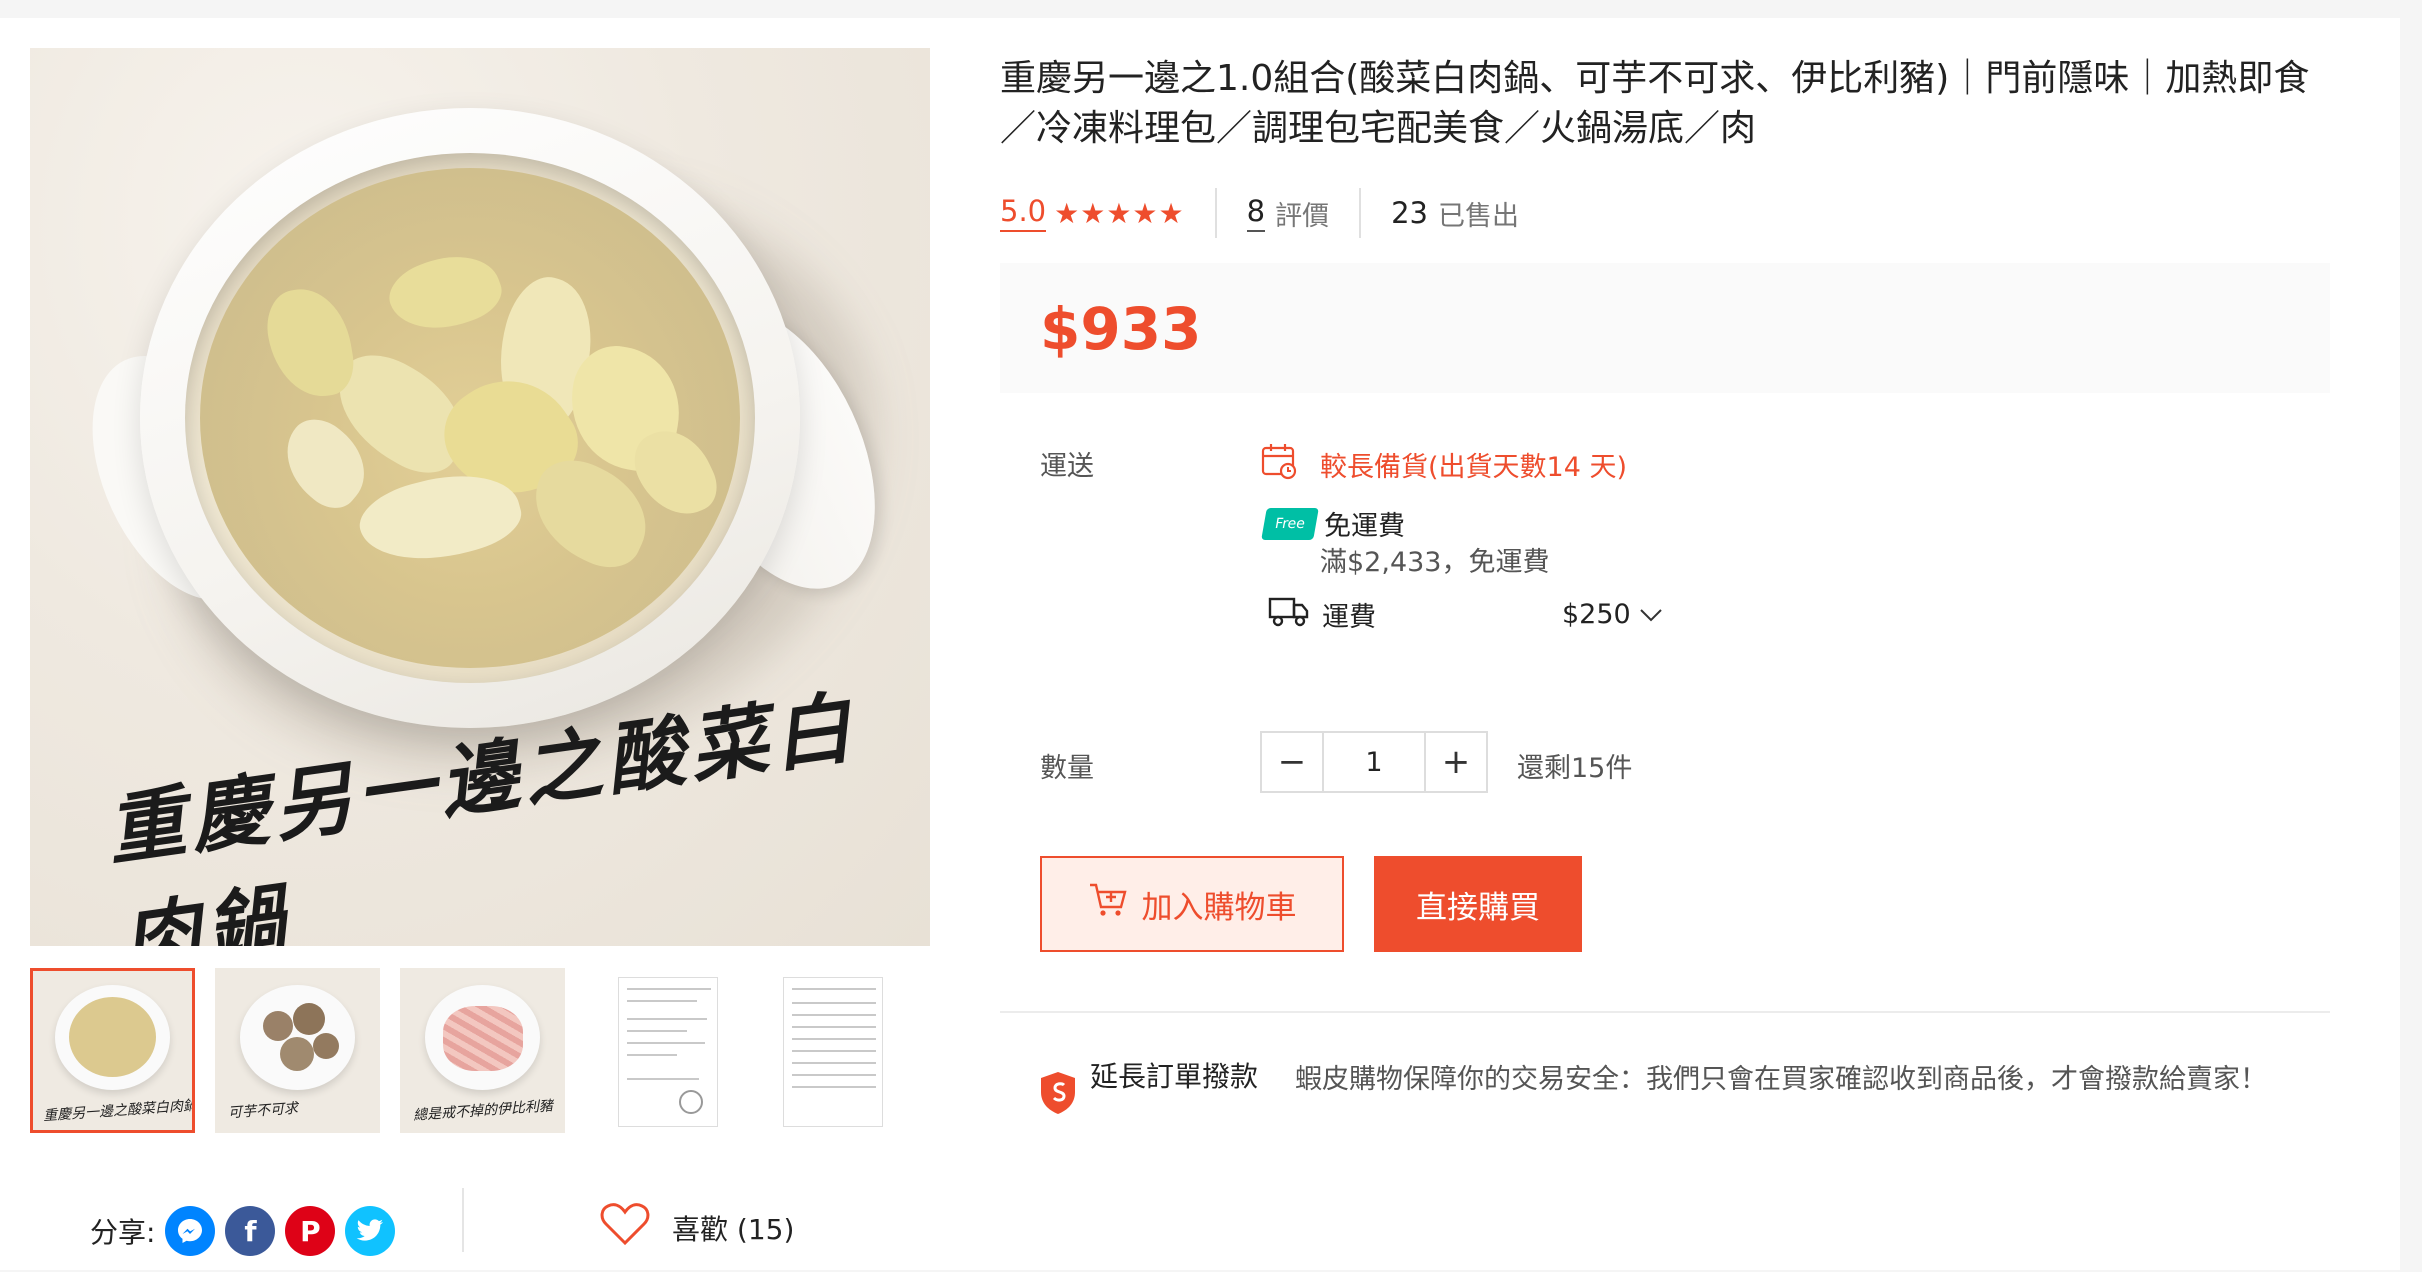  I want to click on preorder-text: 較長備貨(出貨天數14 天), so click(1474, 467).